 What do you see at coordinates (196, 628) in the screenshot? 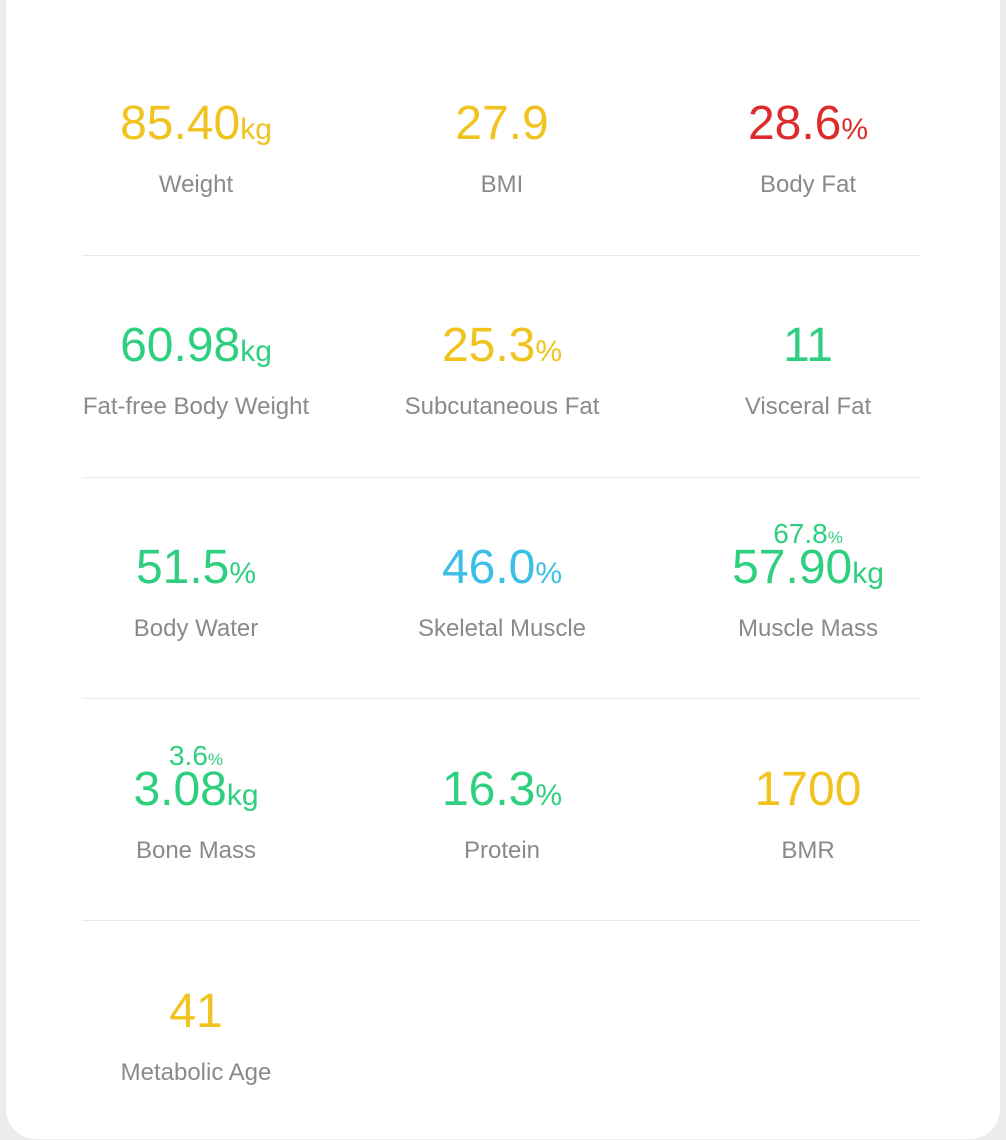
I see `metric-label: Body Water` at bounding box center [196, 628].